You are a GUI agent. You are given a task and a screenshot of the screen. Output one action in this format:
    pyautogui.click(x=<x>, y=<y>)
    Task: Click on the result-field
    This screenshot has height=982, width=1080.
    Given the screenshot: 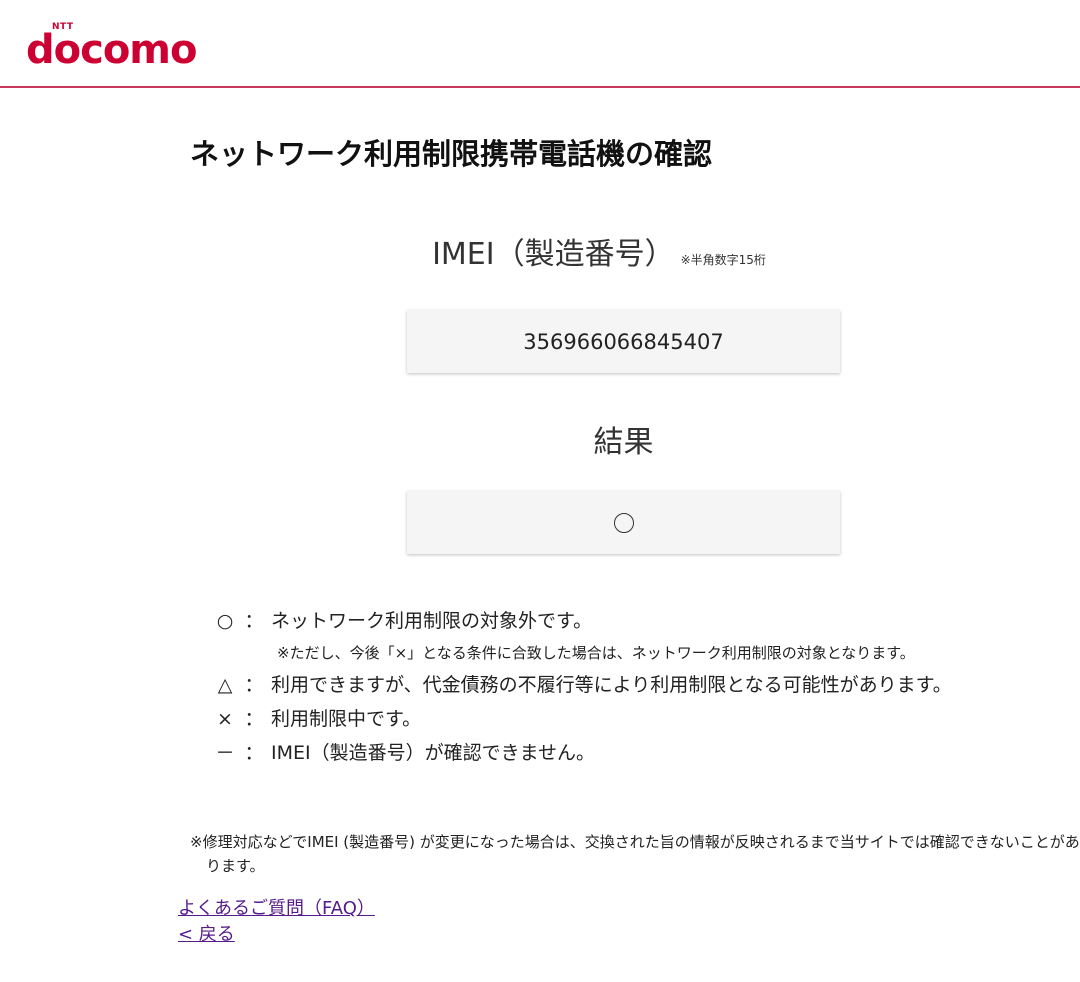 What is the action you would take?
    pyautogui.click(x=623, y=522)
    